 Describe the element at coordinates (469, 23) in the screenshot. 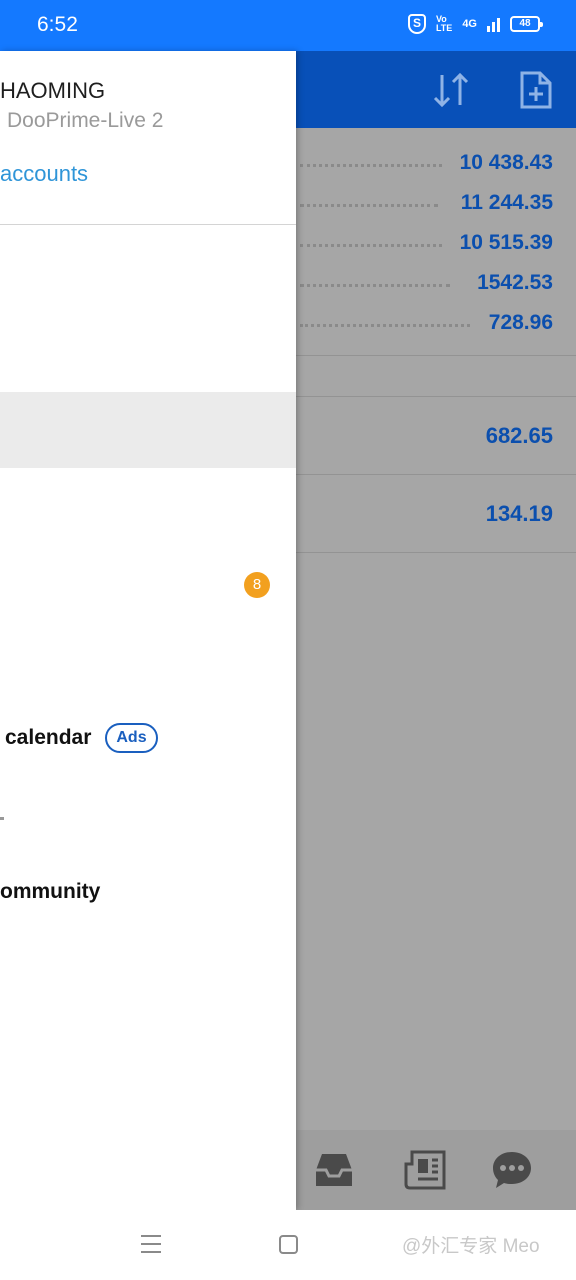

I see `network-4g-icon: 4G` at that location.